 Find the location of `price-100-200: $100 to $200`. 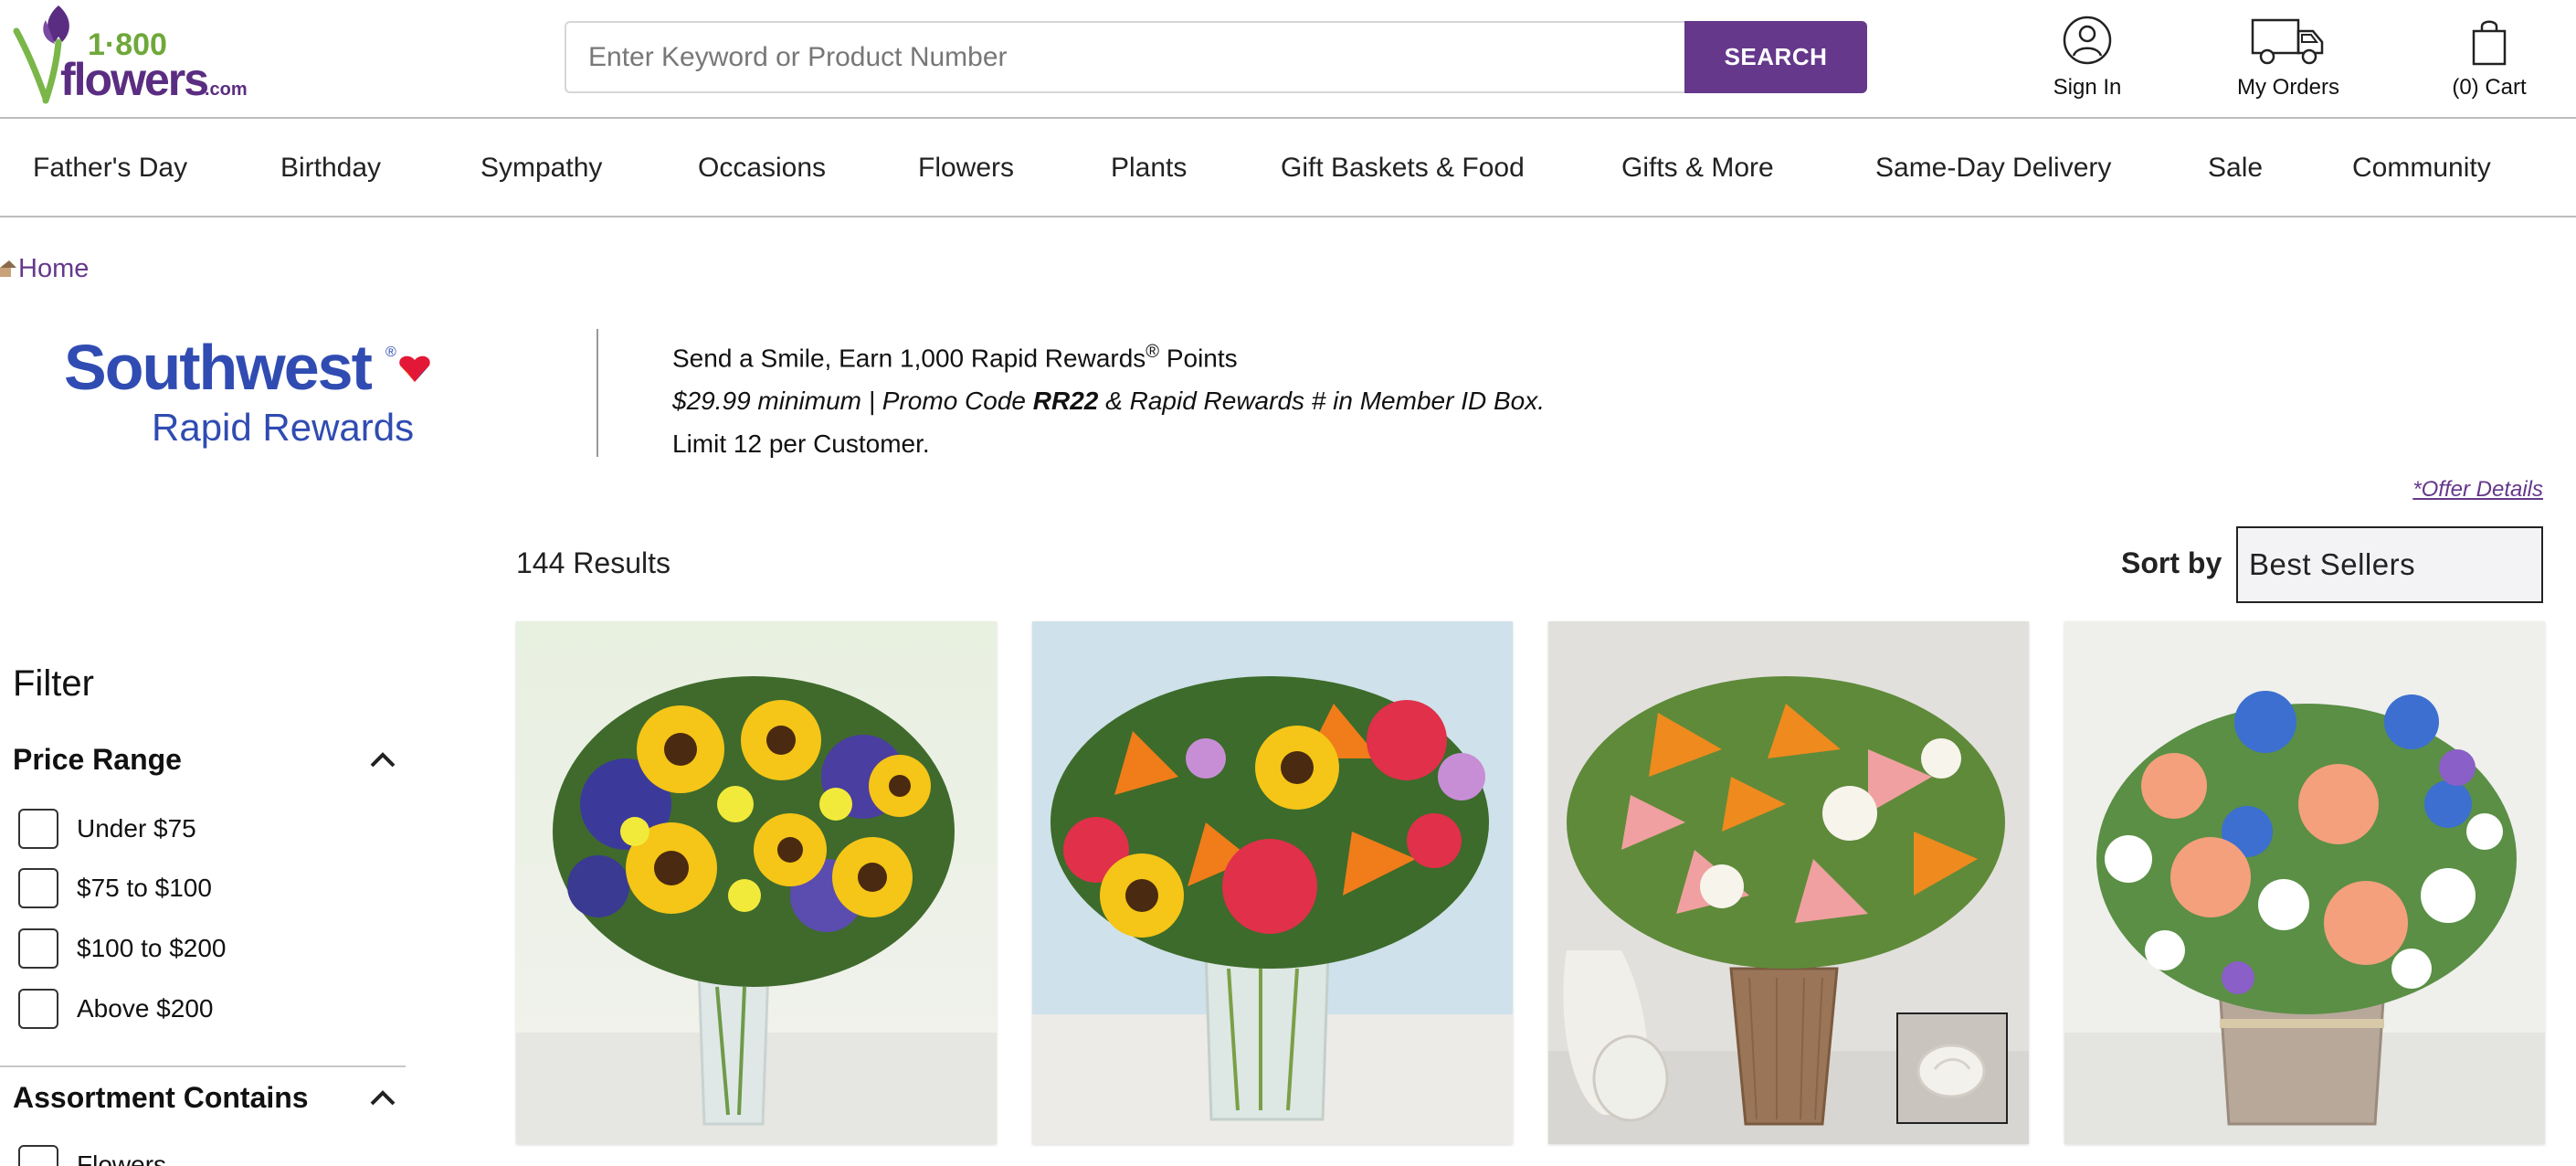

price-100-200: $100 to $200 is located at coordinates (122, 949).